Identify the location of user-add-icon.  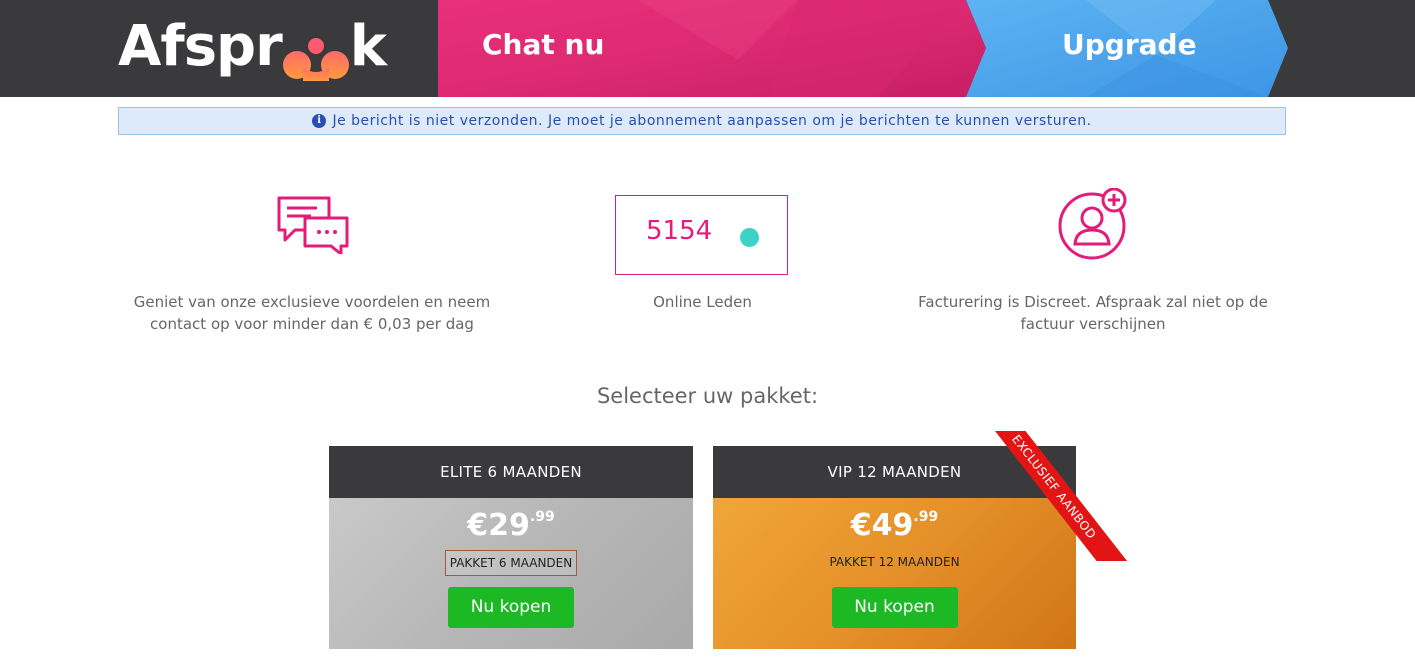
(1092, 224).